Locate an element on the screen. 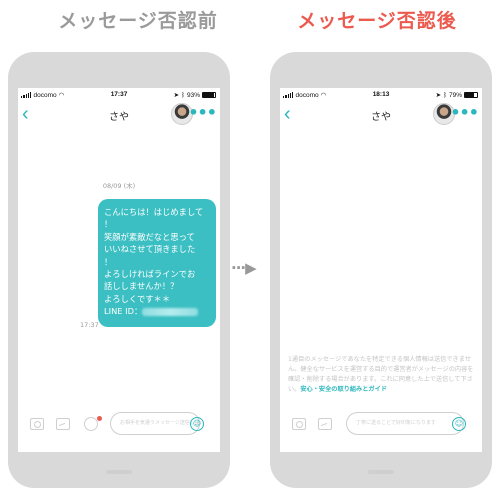 The width and height of the screenshot is (500, 498). message-line: 話ししませんか！？ is located at coordinates (141, 286).